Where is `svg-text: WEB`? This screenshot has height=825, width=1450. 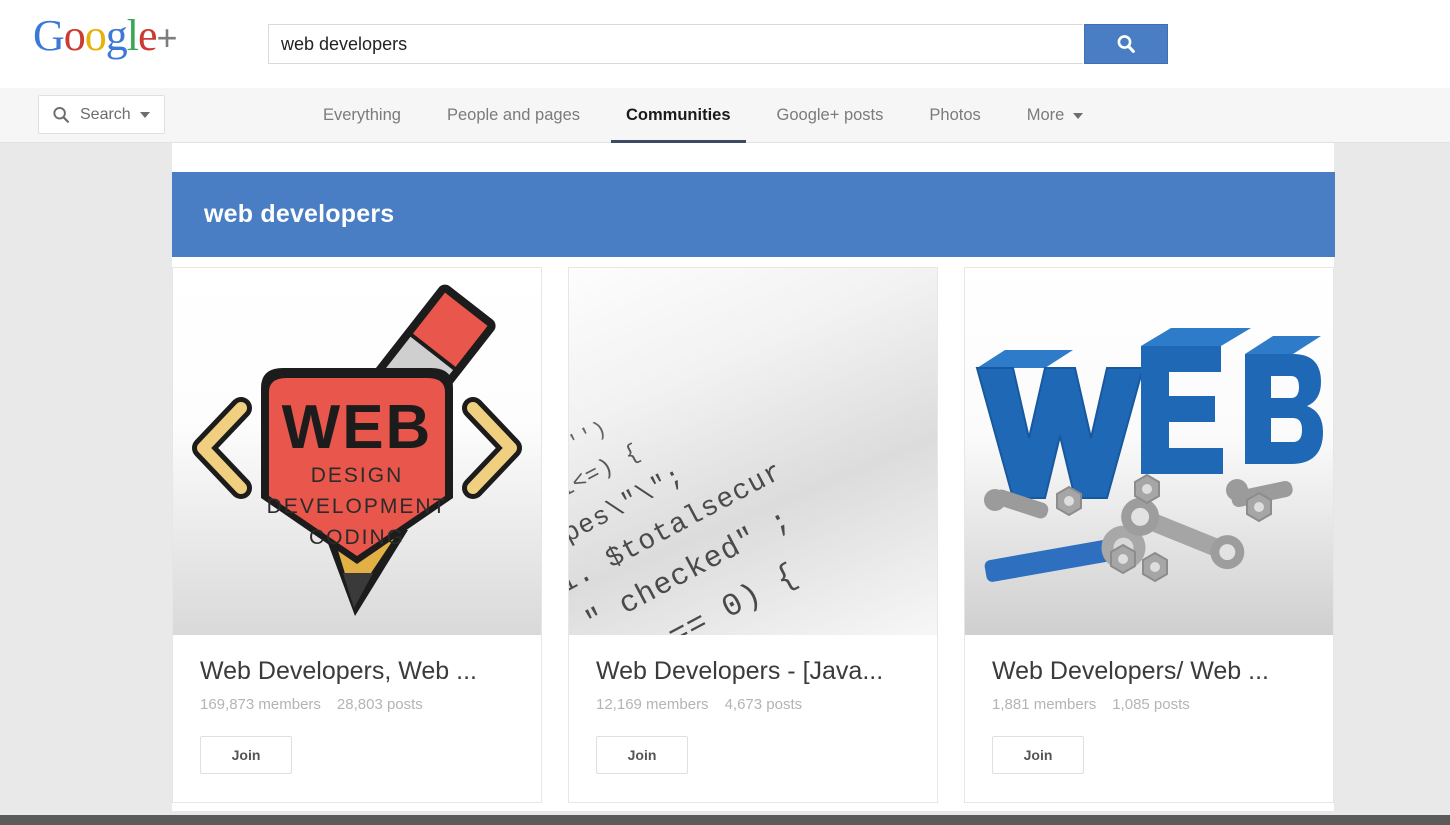 svg-text: WEB is located at coordinates (357, 427).